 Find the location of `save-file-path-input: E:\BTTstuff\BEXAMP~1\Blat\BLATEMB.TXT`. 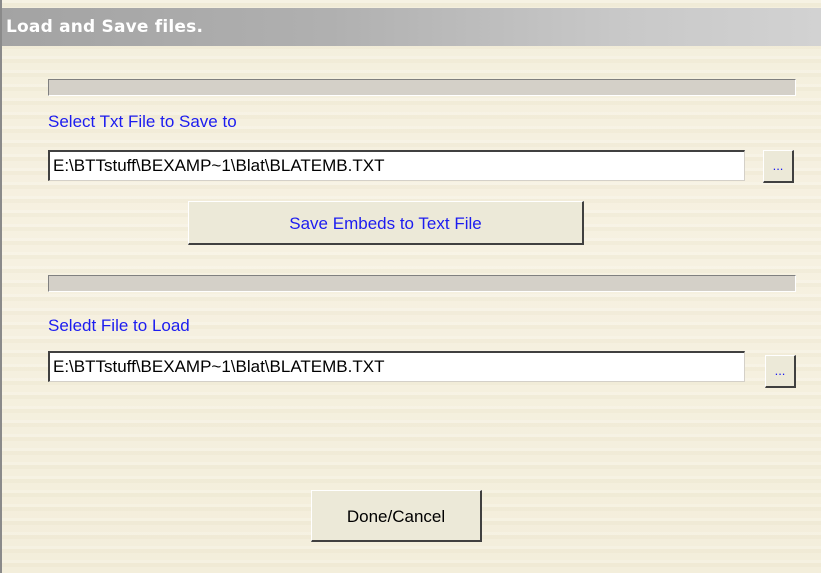

save-file-path-input: E:\BTTstuff\BEXAMP~1\Blat\BLATEMB.TXT is located at coordinates (396, 165).